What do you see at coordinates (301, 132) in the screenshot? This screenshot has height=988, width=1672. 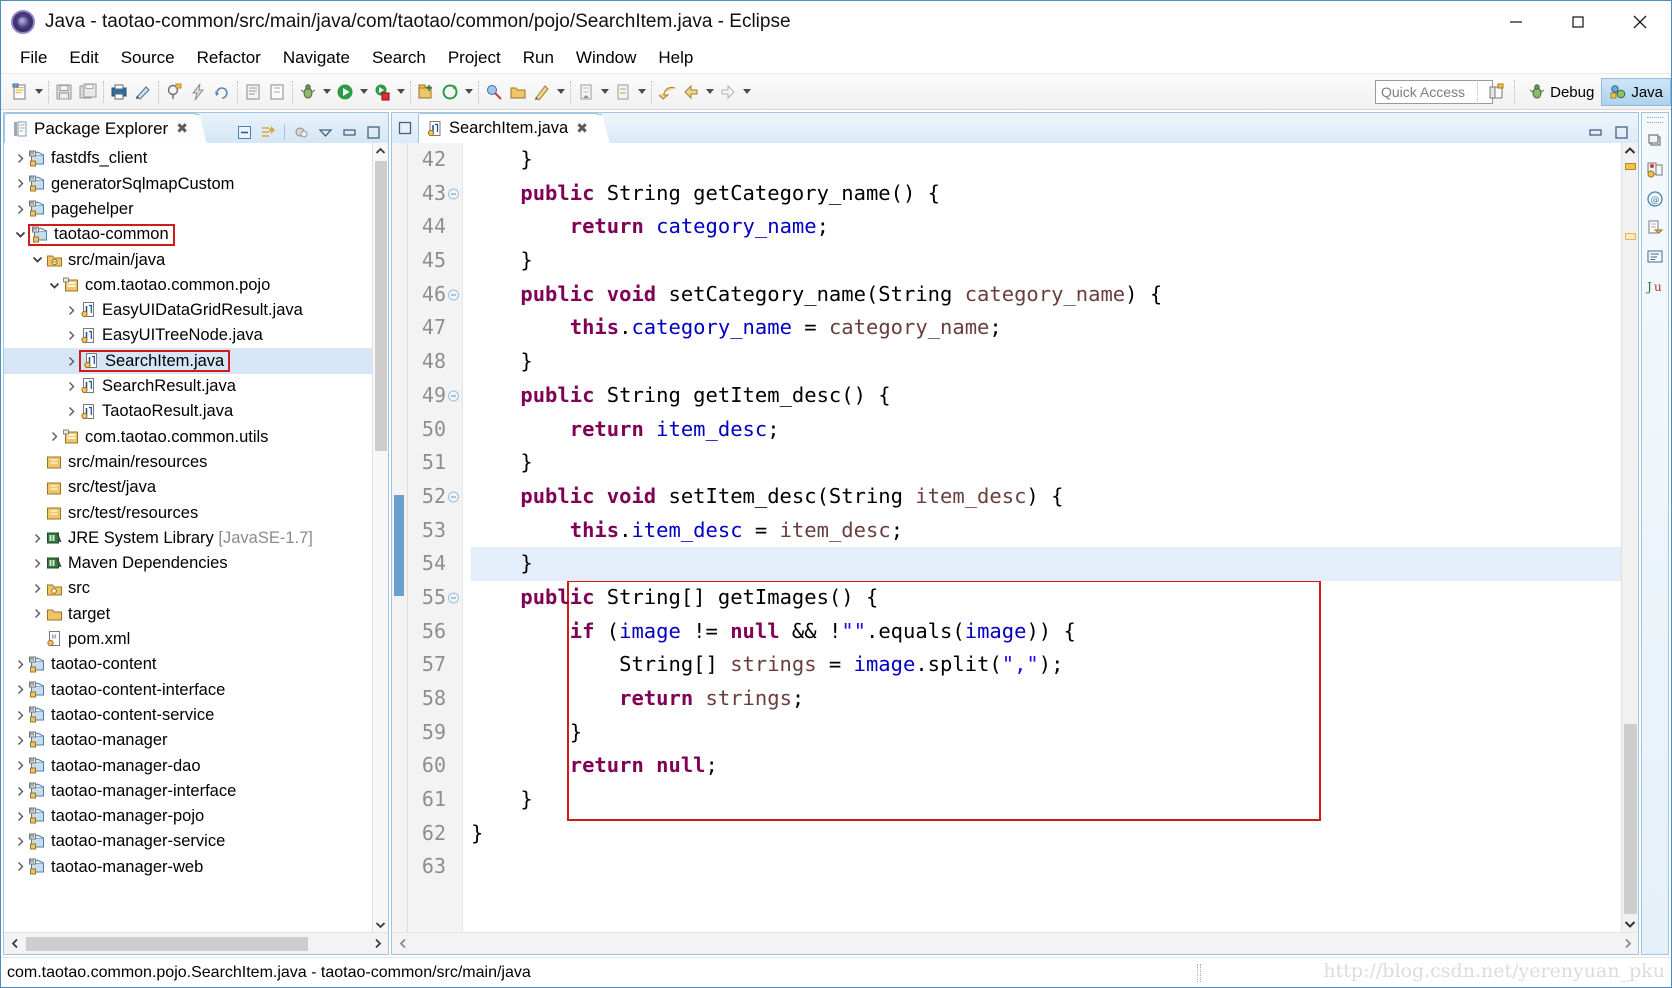 I see `focus-on-active-task-icon` at bounding box center [301, 132].